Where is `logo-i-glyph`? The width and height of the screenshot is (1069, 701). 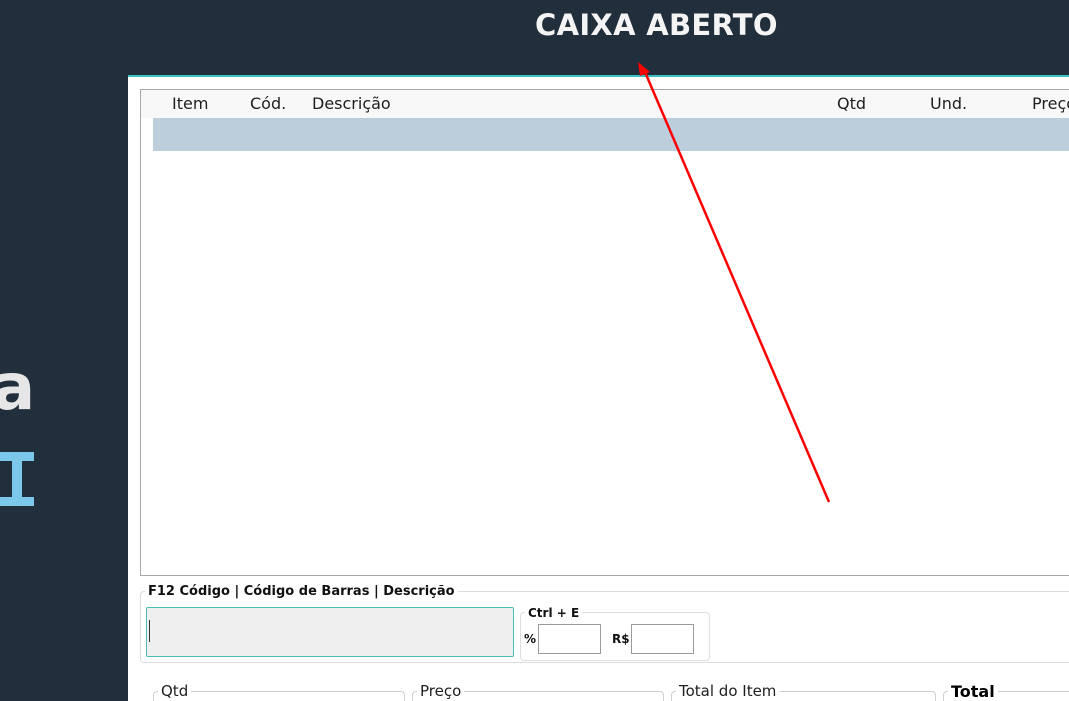 logo-i-glyph is located at coordinates (17, 479).